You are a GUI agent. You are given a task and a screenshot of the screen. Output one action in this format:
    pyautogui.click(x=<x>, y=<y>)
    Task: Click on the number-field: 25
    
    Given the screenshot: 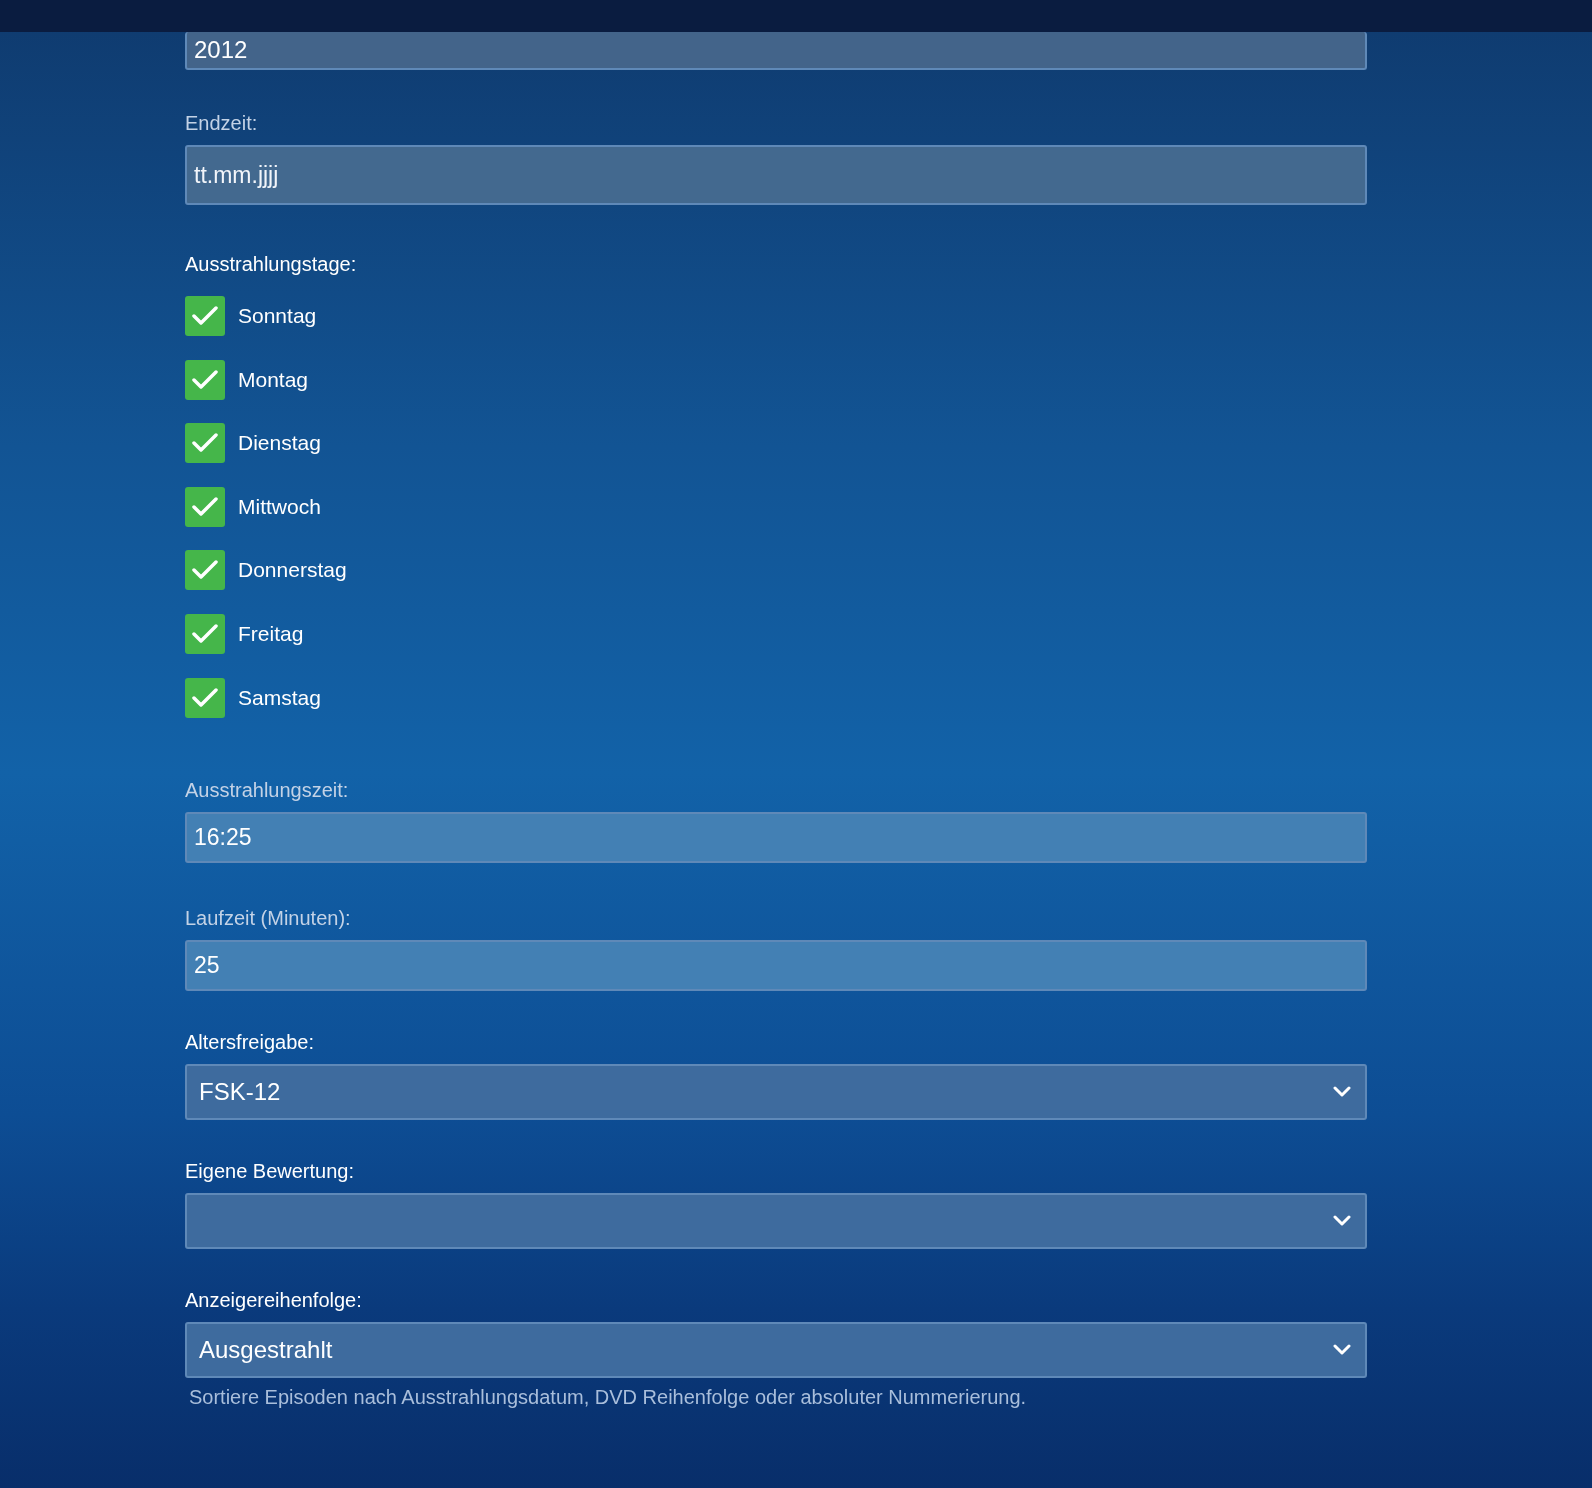 What is the action you would take?
    pyautogui.click(x=776, y=966)
    